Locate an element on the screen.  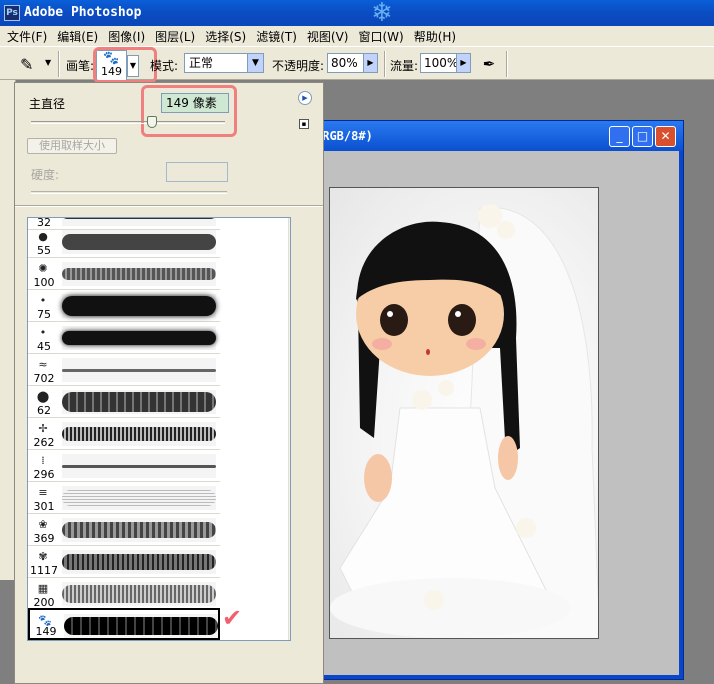
preset-149-selected: 🐾 149 is located at coordinates (124, 624).